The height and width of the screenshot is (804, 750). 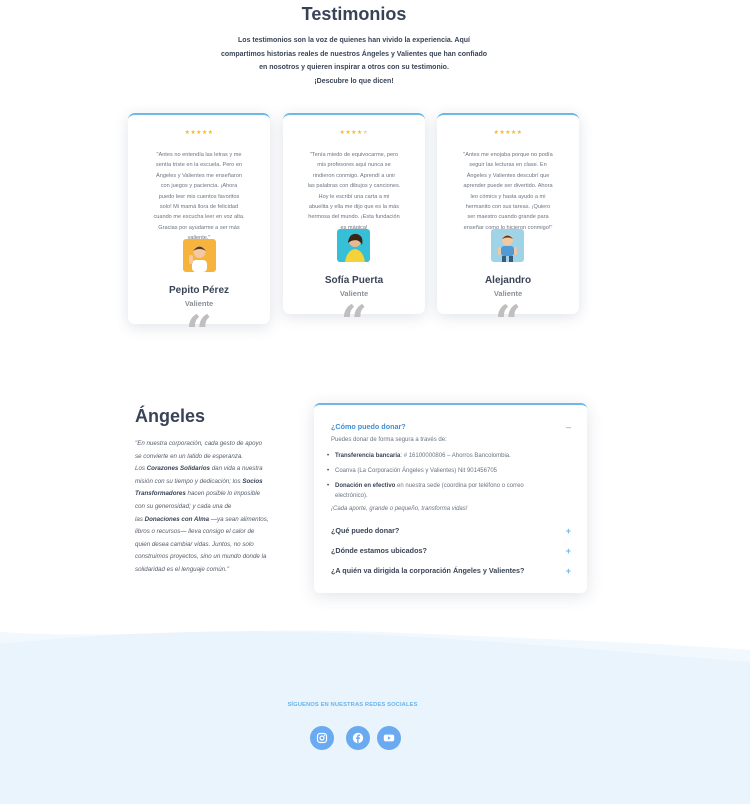 What do you see at coordinates (141, 469) in the screenshot?
I see `text-segment: Los` at bounding box center [141, 469].